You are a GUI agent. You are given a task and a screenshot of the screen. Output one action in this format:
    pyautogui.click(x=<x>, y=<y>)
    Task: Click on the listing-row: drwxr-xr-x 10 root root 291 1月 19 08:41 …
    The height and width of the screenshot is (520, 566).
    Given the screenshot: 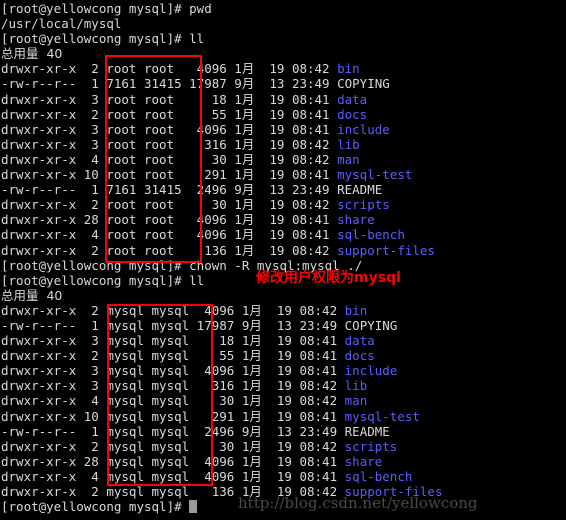 What is the action you would take?
    pyautogui.click(x=283, y=174)
    